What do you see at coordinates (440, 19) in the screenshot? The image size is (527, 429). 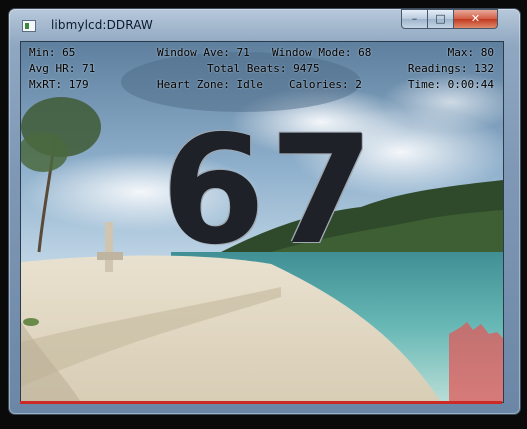 I see `maximize-button: □` at bounding box center [440, 19].